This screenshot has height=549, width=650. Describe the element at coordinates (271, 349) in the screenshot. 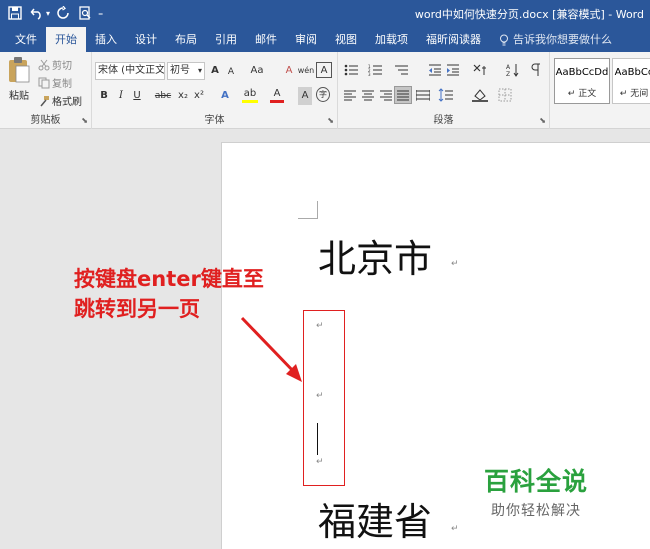

I see `annotation-arrow-icon` at that location.